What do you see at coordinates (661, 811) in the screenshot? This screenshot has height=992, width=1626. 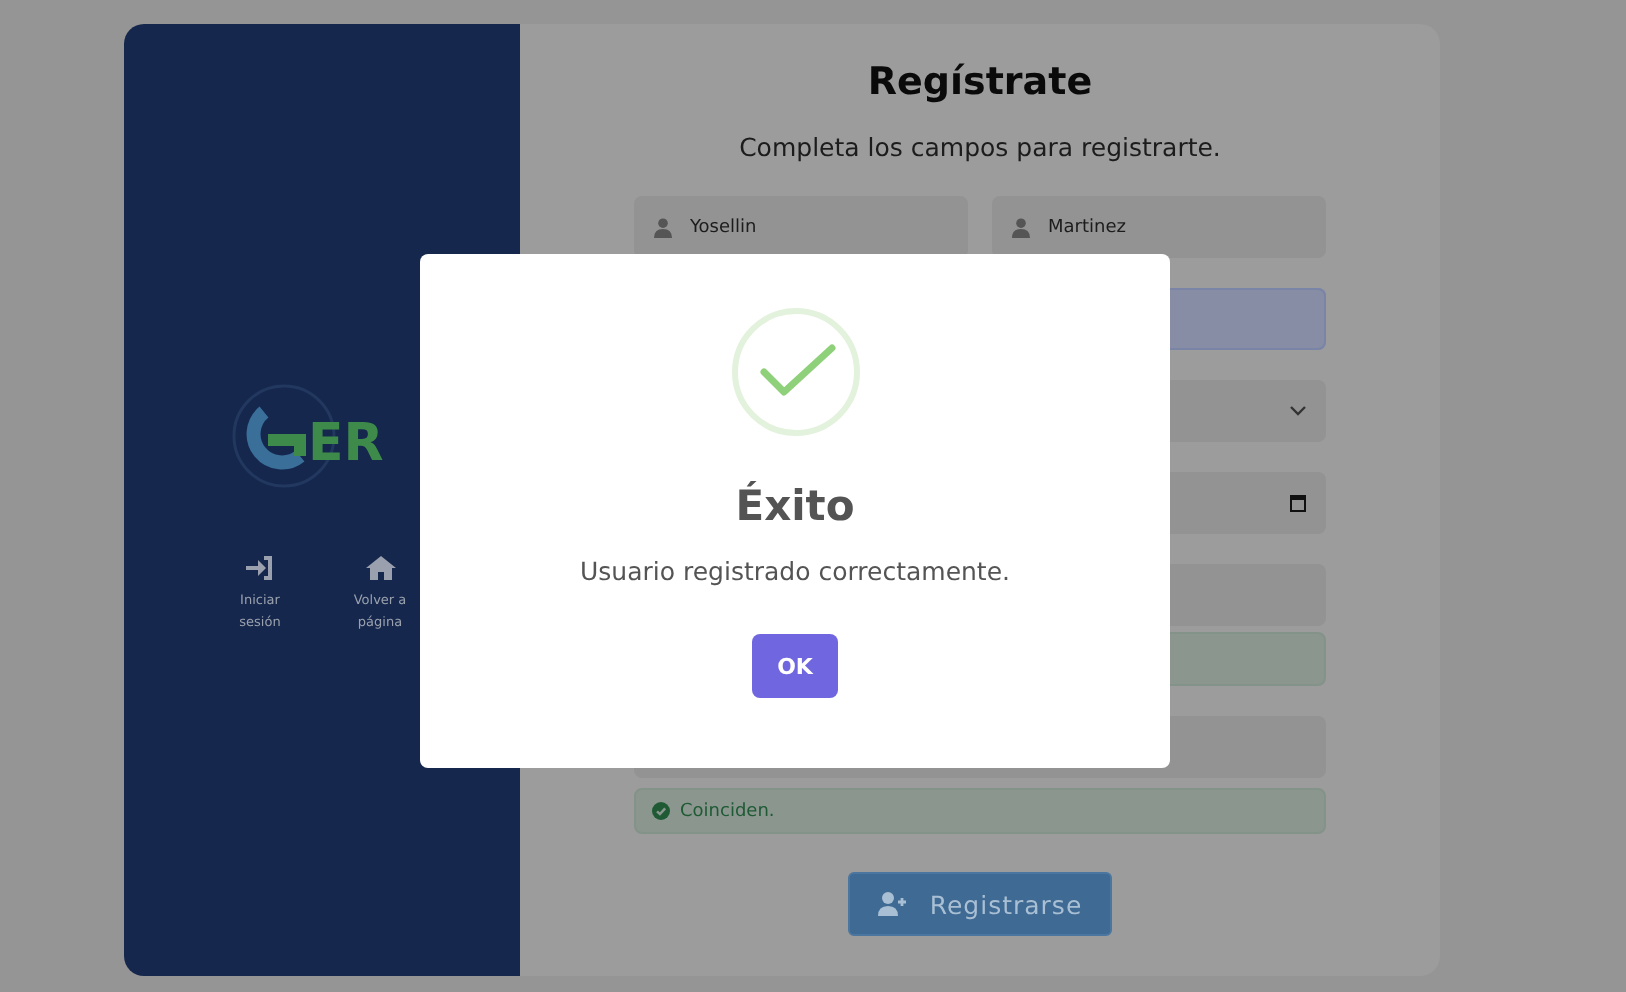 I see `check-circle-icon` at bounding box center [661, 811].